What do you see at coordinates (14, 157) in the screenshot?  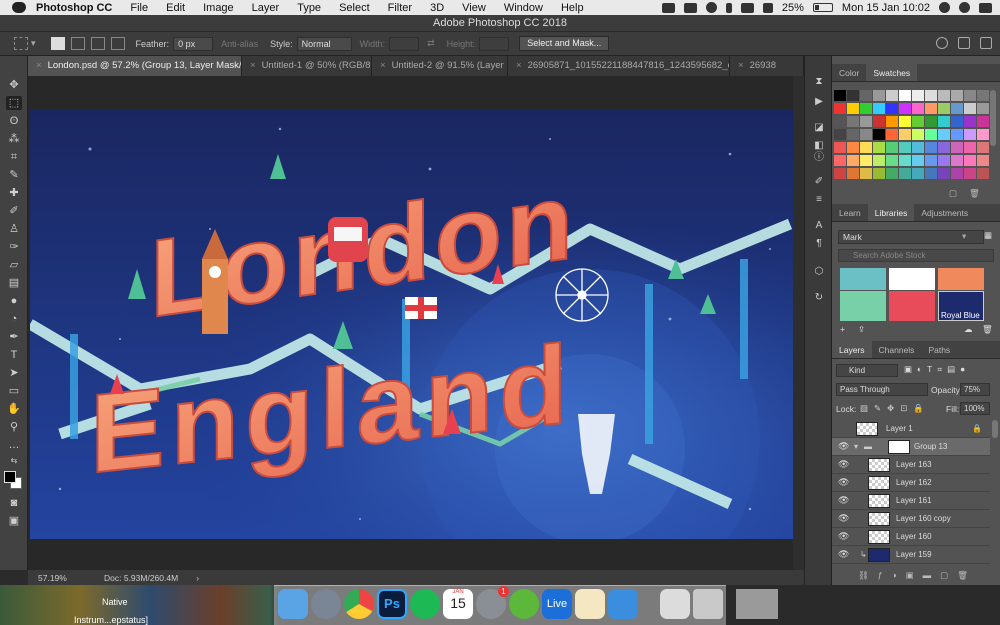 I see `crop-tool-icon: ⌗` at bounding box center [14, 157].